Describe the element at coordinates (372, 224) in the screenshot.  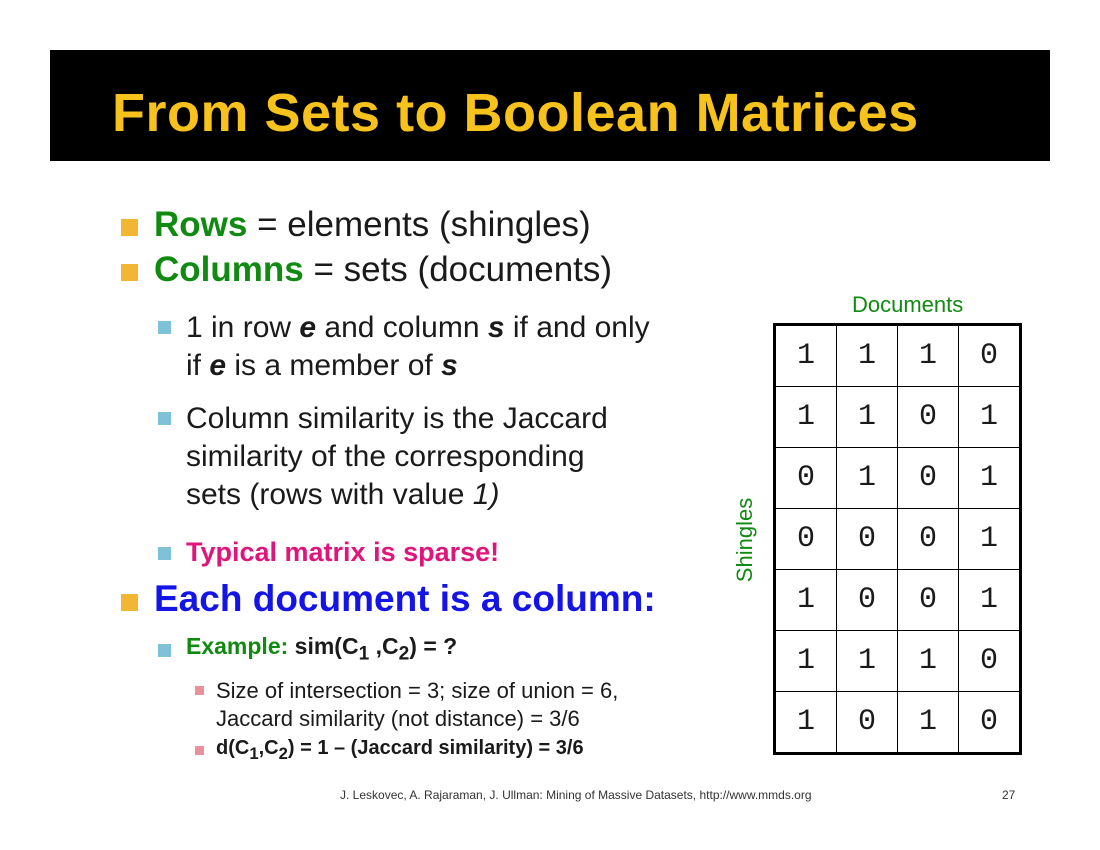
I see `bullet-rows: Rows = elements (shingles)` at that location.